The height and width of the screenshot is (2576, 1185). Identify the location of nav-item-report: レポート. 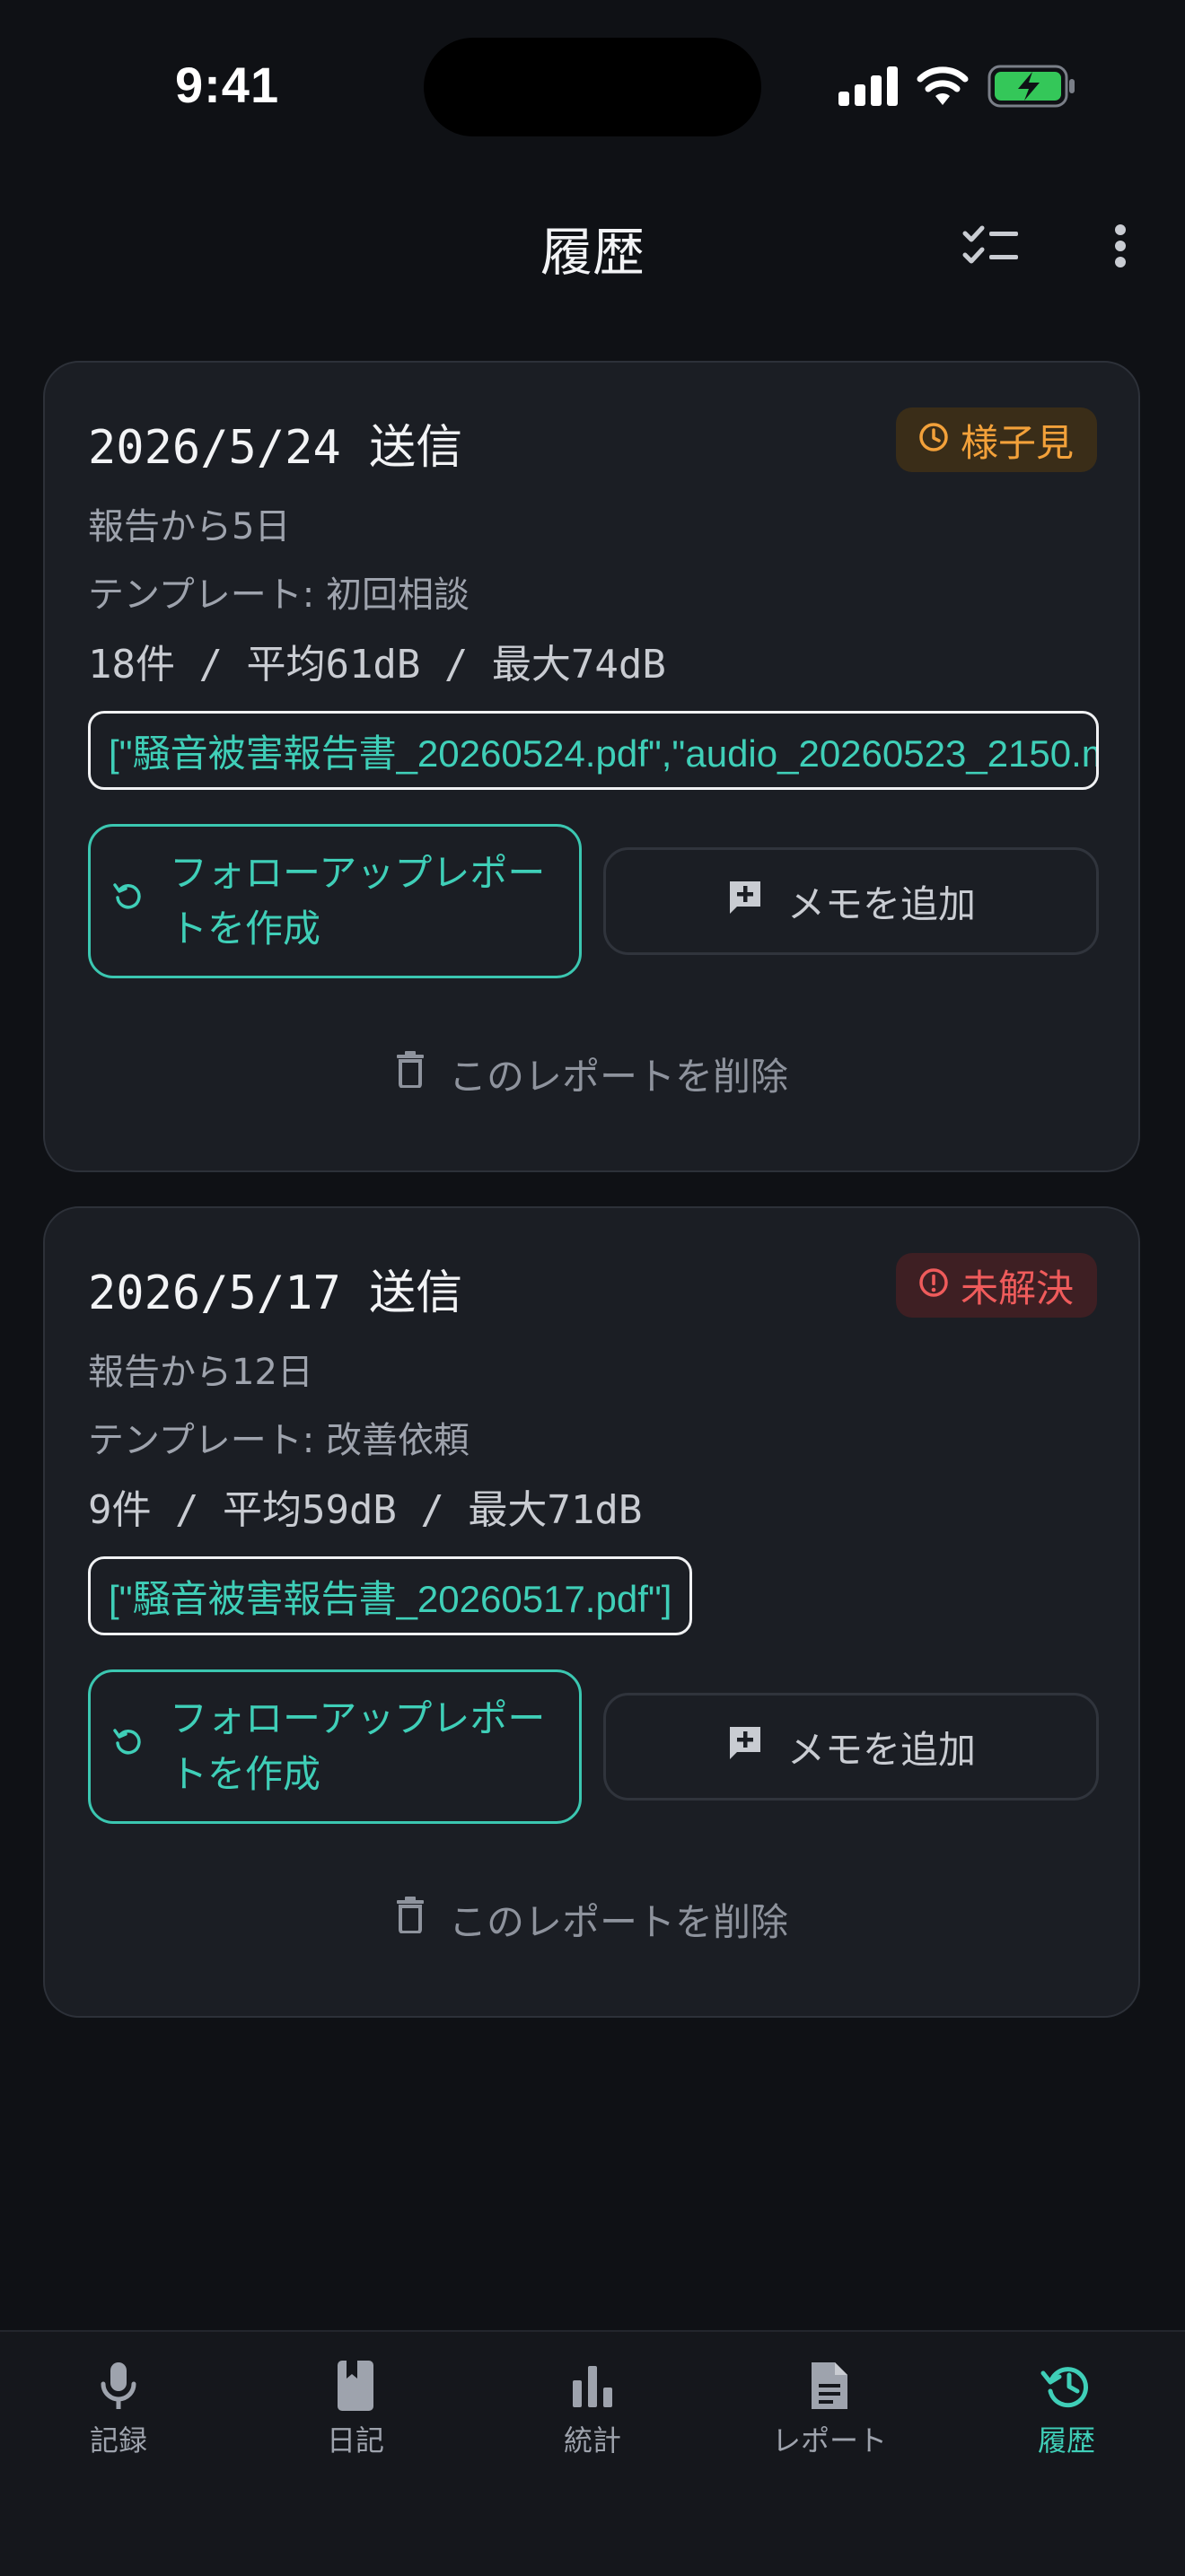
(829, 2409).